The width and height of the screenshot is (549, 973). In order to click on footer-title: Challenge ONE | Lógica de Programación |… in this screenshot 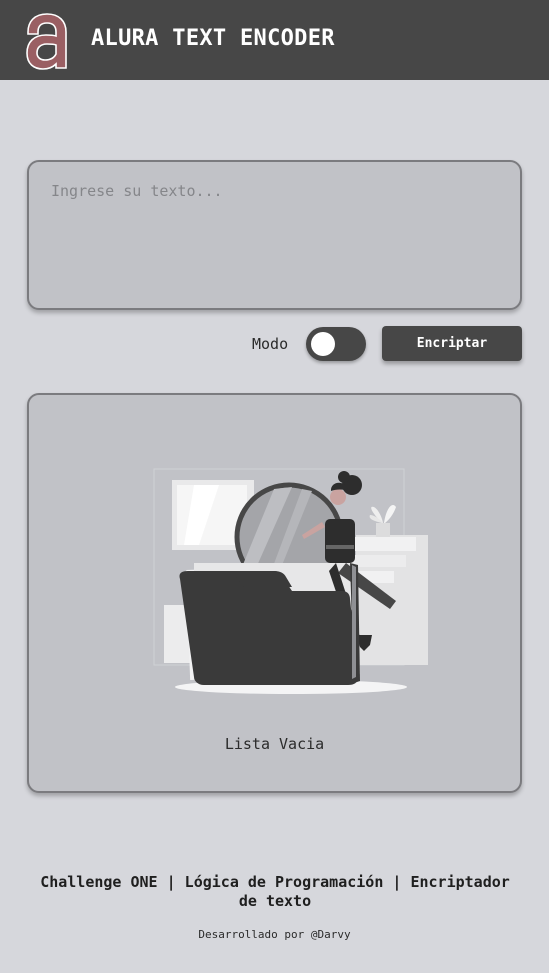, I will do `click(275, 891)`.